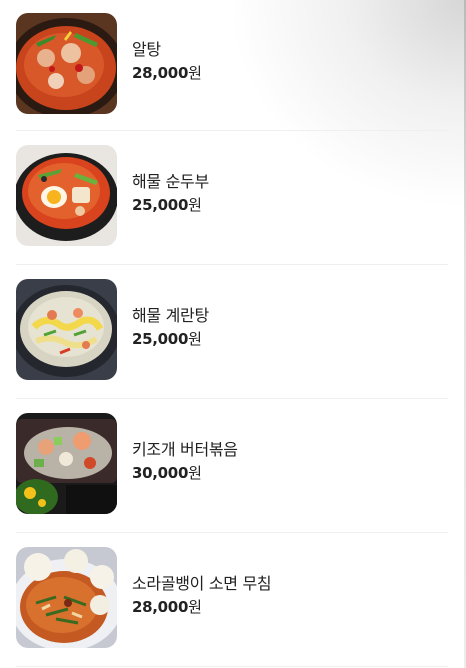  Describe the element at coordinates (66, 63) in the screenshot. I see `altang-photo` at that location.